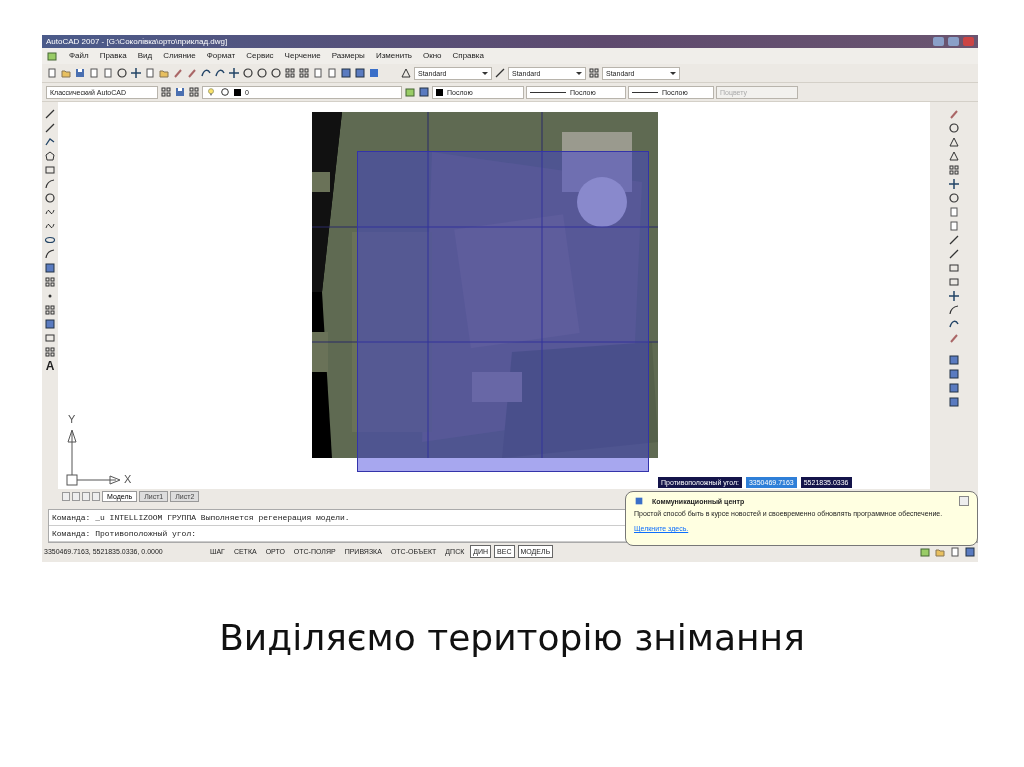 This screenshot has height=767, width=1024. I want to click on menu-item: Формат, so click(221, 56).